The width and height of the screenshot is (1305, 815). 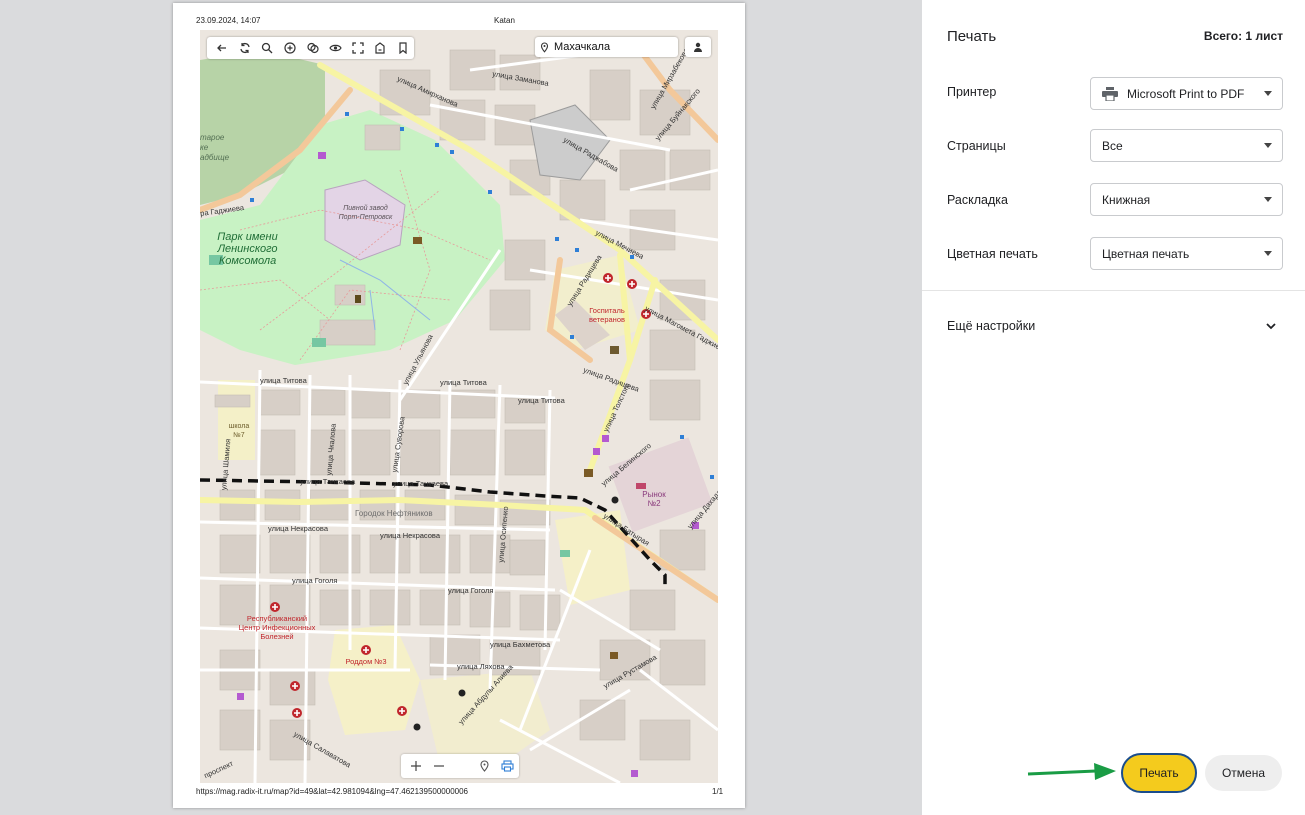 I want to click on layout-label: Раскладка, so click(x=977, y=200).